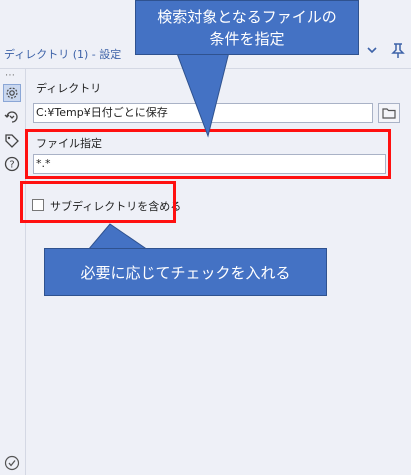 The image size is (411, 475). Describe the element at coordinates (69, 88) in the screenshot. I see `directory-label: ディレクトリ` at that location.